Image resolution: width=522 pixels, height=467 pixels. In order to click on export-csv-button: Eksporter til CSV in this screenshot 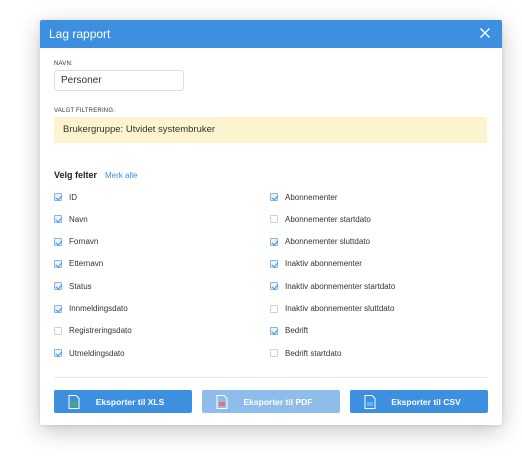, I will do `click(419, 401)`.